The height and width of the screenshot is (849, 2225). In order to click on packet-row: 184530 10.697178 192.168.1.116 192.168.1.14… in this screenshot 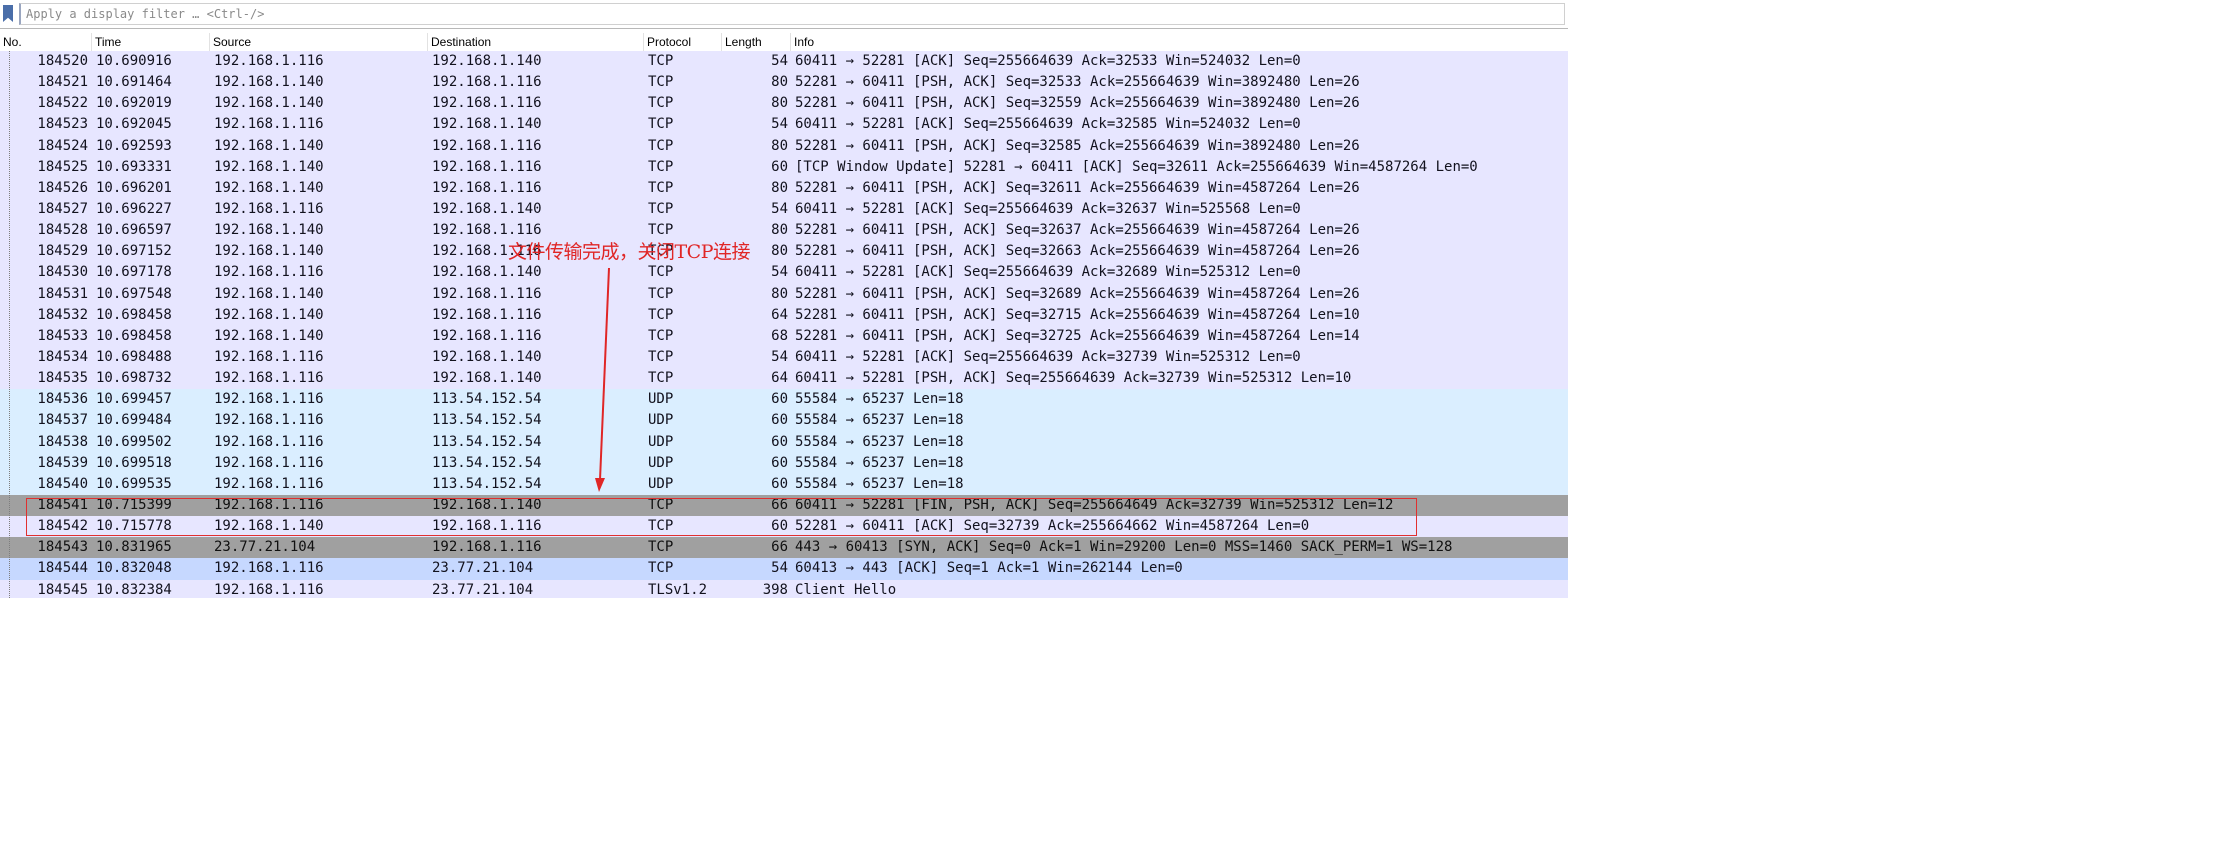, I will do `click(784, 273)`.